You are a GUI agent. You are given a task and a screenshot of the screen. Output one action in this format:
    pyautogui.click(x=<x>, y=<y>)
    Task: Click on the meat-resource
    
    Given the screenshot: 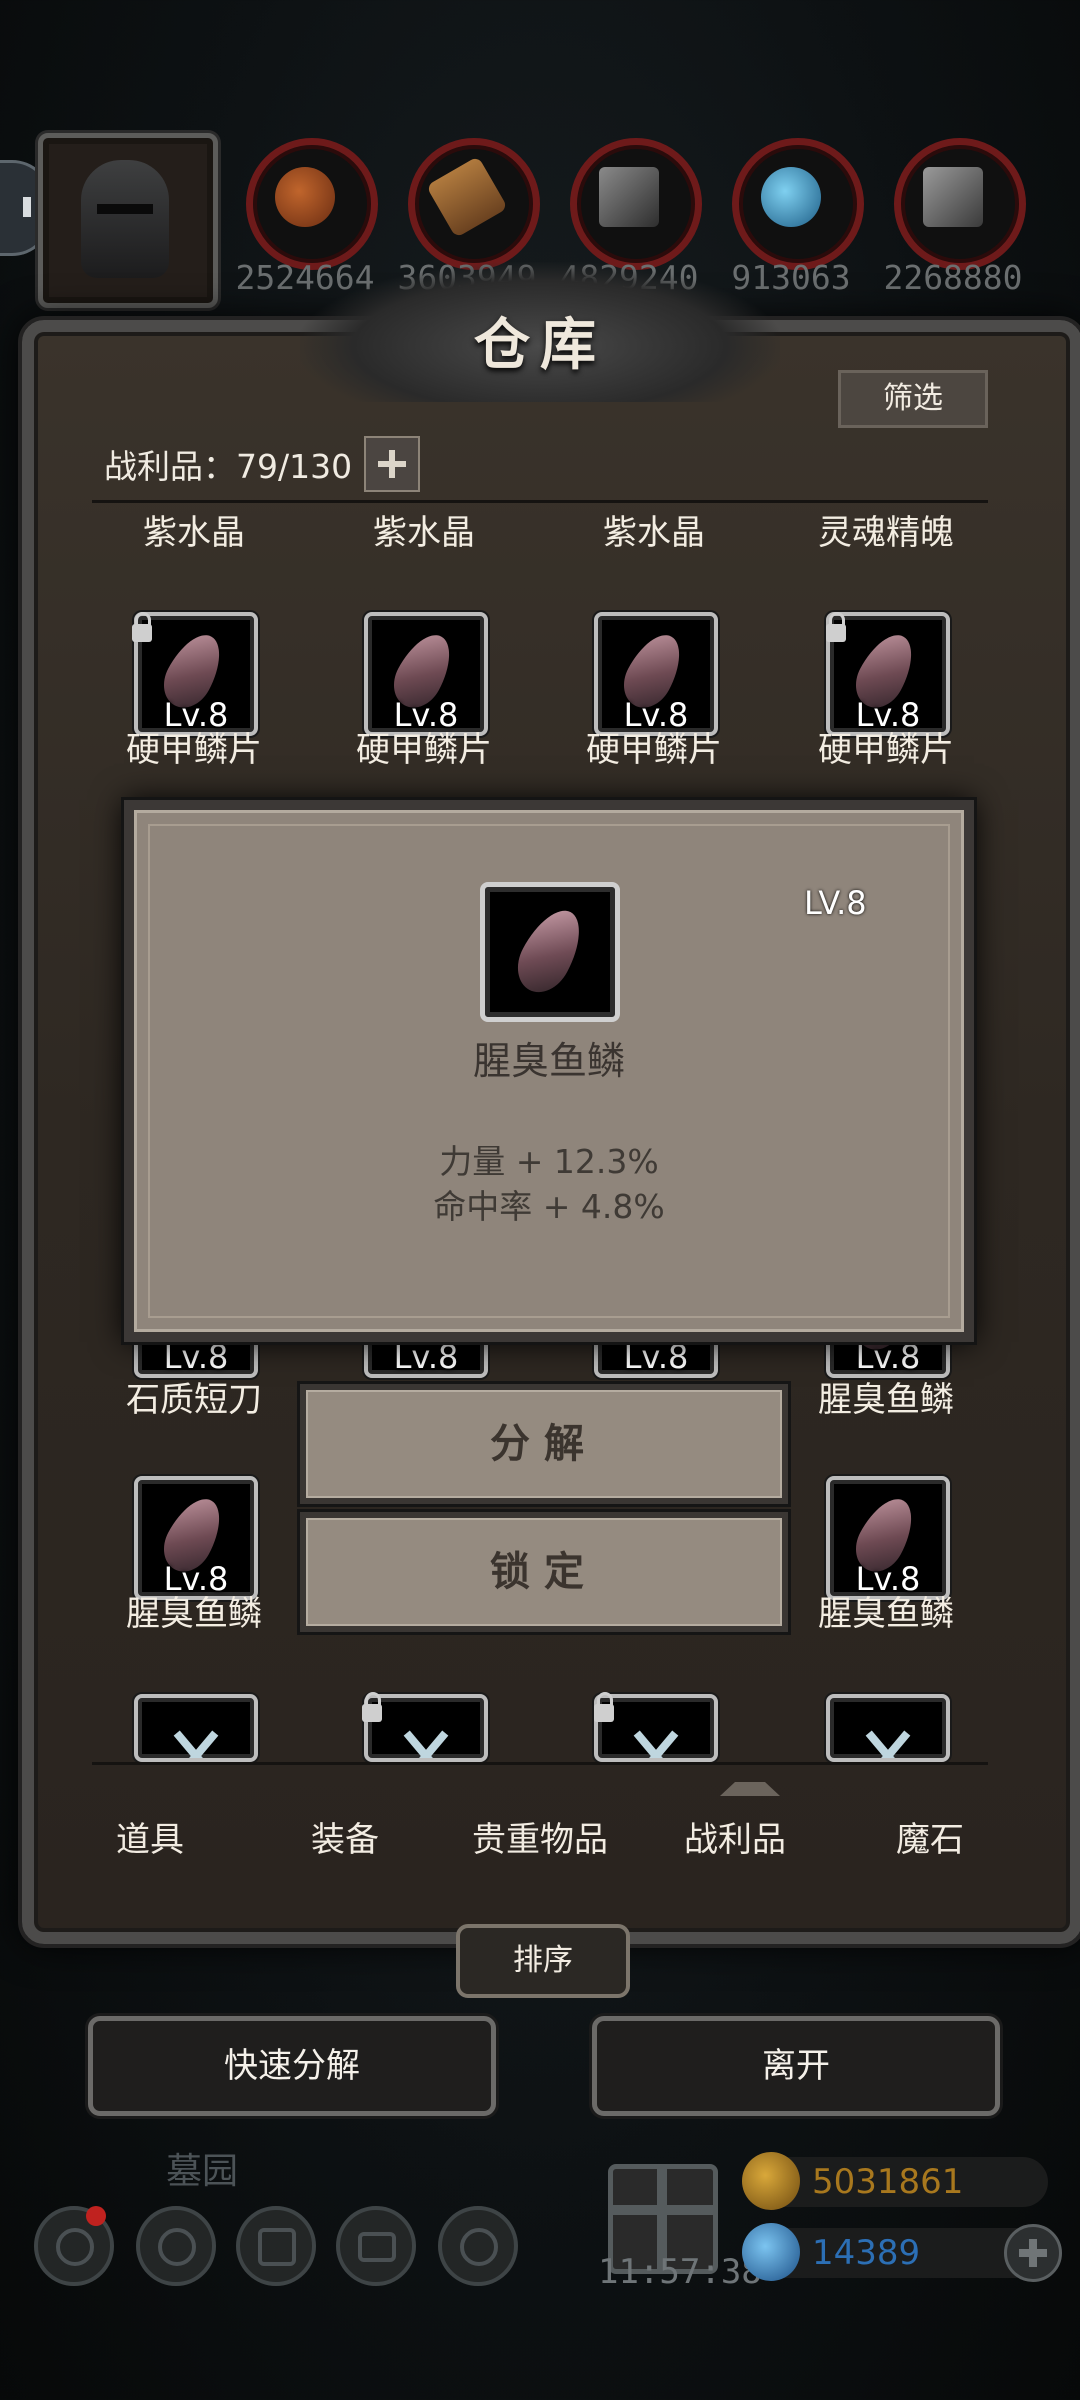 What is the action you would take?
    pyautogui.click(x=312, y=204)
    